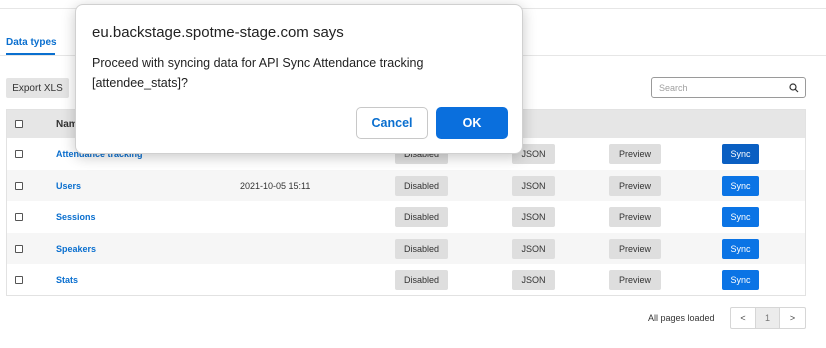 The image size is (826, 348). I want to click on search-box, so click(728, 87).